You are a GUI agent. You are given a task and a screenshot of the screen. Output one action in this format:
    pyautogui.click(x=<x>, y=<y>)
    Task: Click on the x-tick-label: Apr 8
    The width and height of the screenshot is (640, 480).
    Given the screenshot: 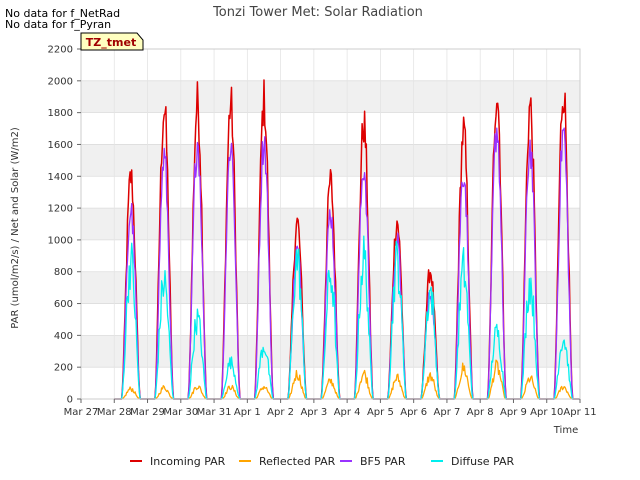 What is the action you would take?
    pyautogui.click(x=480, y=412)
    